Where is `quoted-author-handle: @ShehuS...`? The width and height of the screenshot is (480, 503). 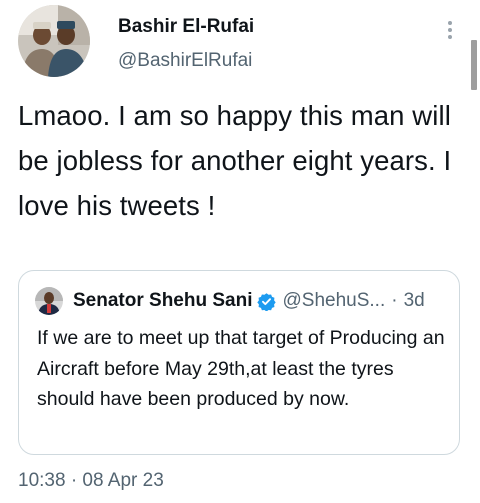 quoted-author-handle: @ShehuS... is located at coordinates (333, 301).